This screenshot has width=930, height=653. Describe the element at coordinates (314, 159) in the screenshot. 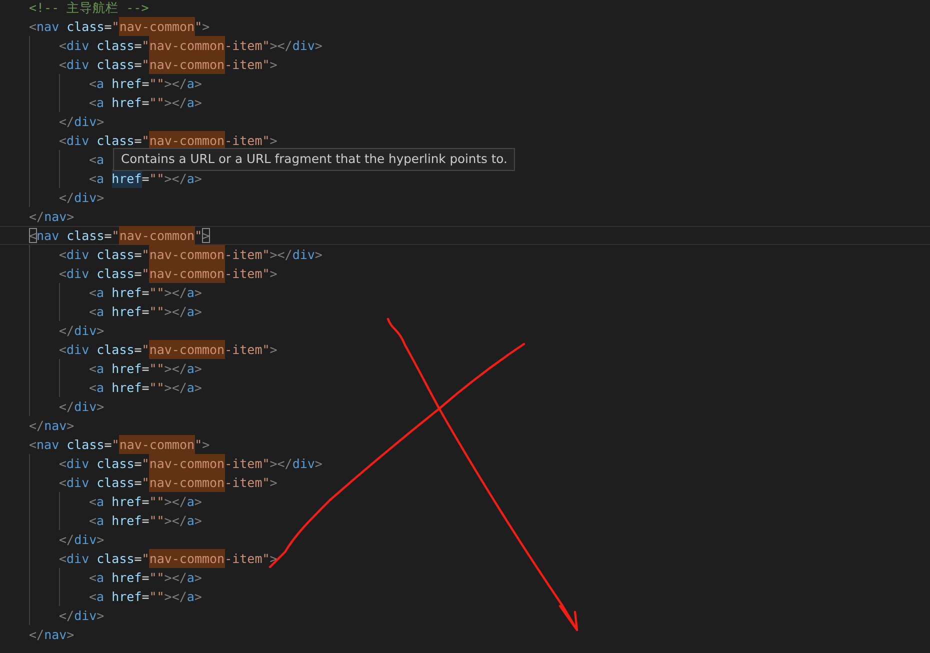

I see `tooltip: Contains a URL or a URL fragment that the hyperlink points to.` at that location.